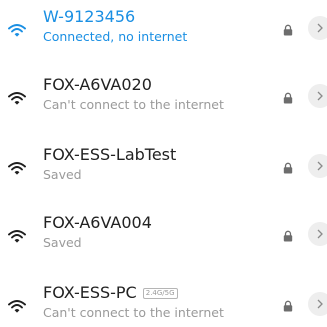 This screenshot has height=327, width=327. I want to click on network-name-text: FOX-ESS-PC, so click(90, 292).